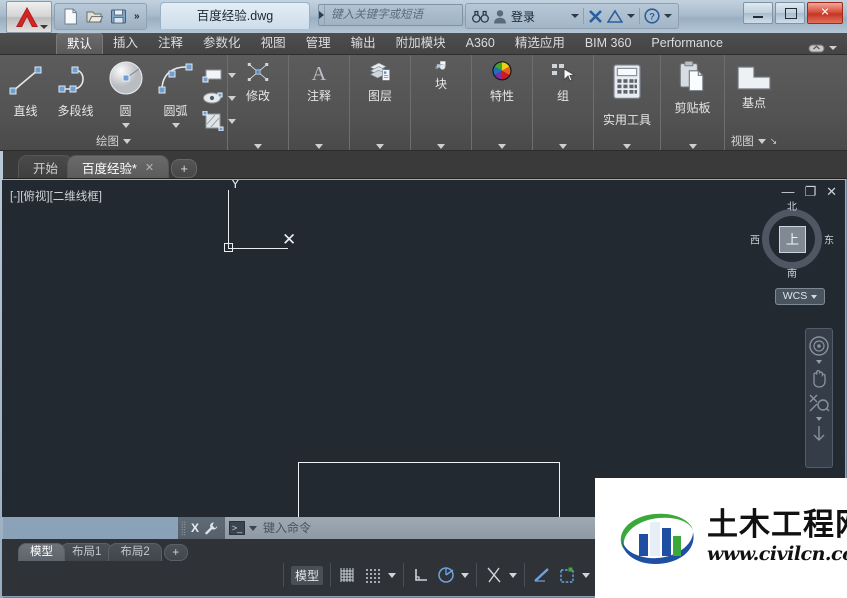 This screenshot has height=598, width=847. What do you see at coordinates (258, 102) in the screenshot?
I see `ribbon-panel-modify: 修改` at bounding box center [258, 102].